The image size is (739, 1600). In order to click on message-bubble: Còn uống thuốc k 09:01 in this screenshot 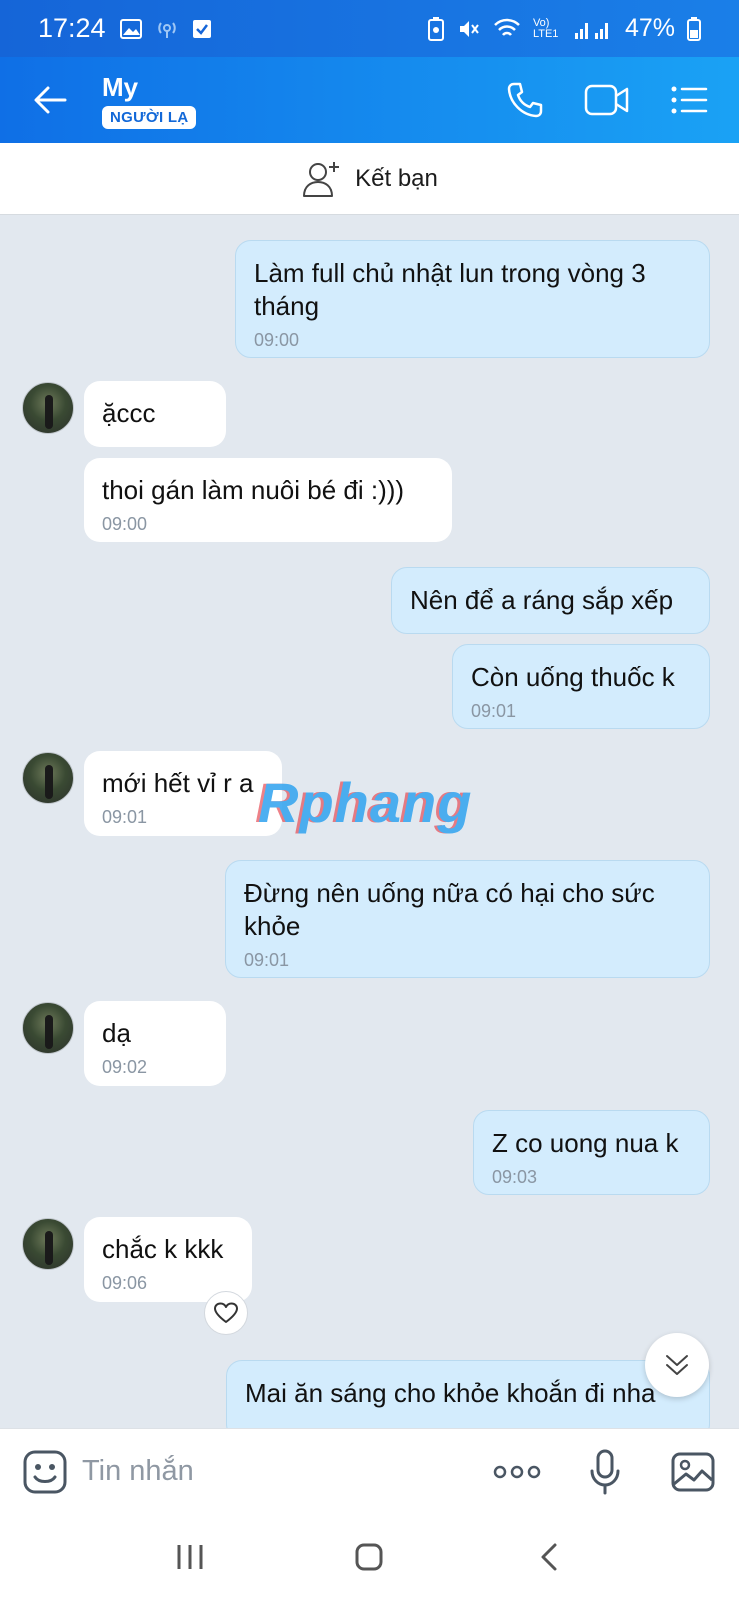, I will do `click(581, 686)`.